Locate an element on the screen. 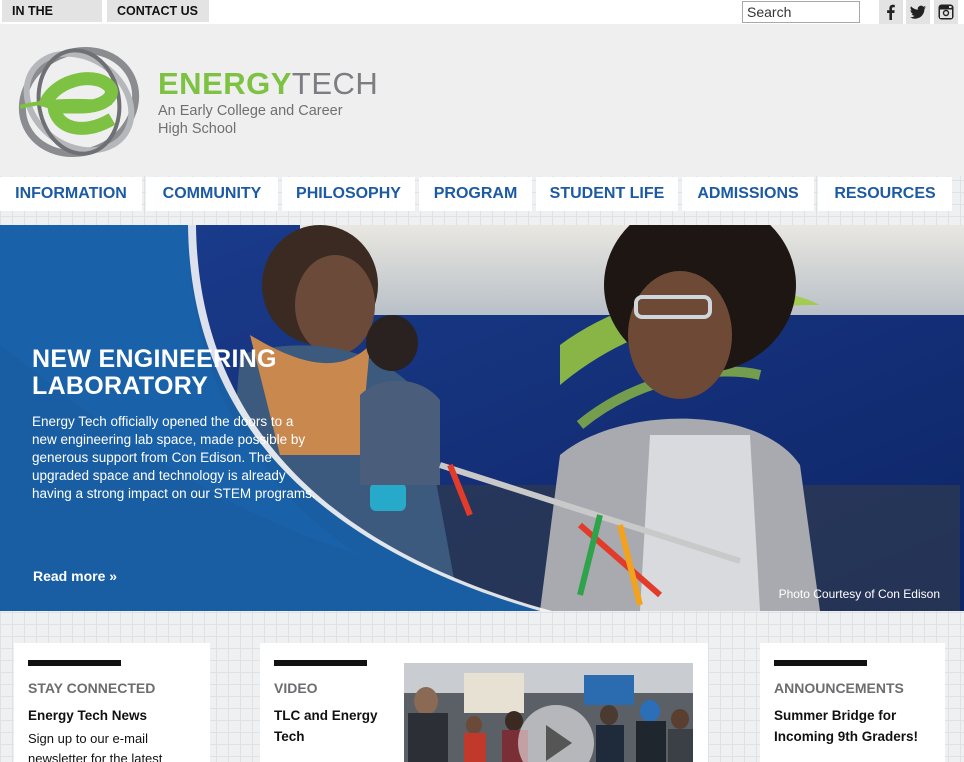 The height and width of the screenshot is (762, 964). twitter-icon is located at coordinates (918, 12).